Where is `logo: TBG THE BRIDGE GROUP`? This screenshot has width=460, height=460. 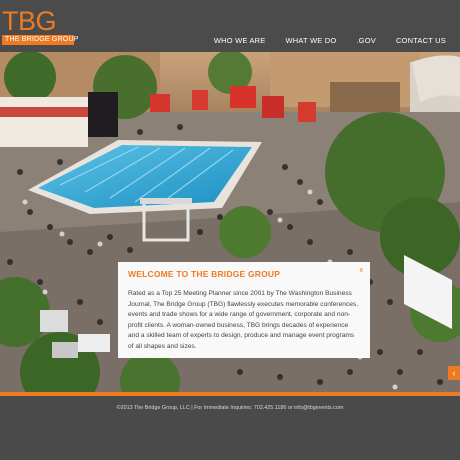 logo: TBG THE BRIDGE GROUP is located at coordinates (40, 25).